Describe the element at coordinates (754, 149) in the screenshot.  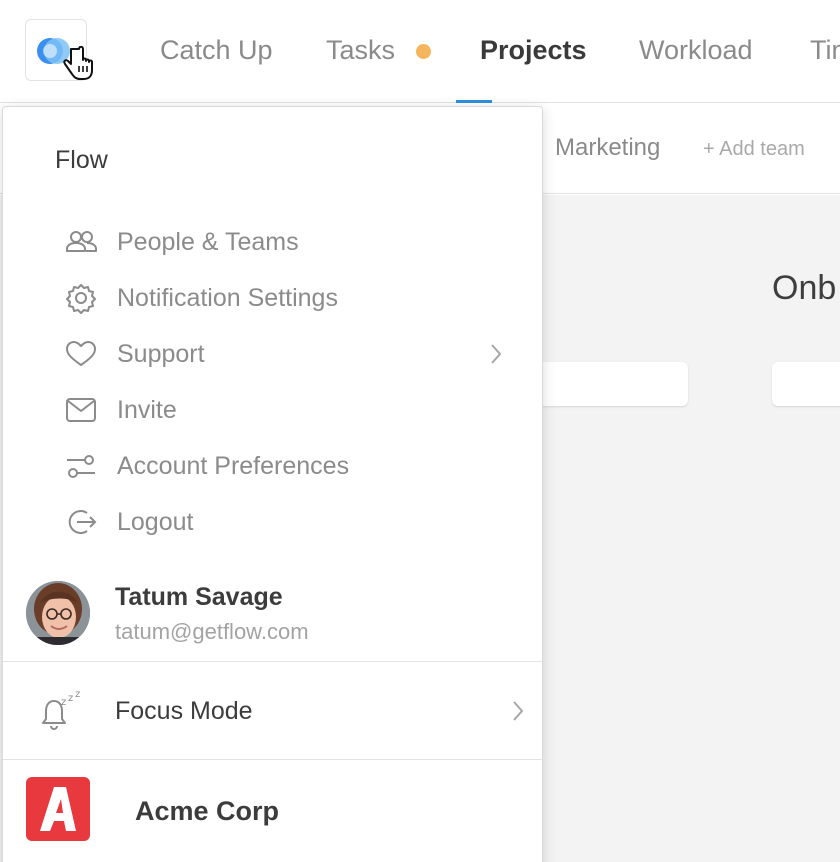
I see `add-team-link: + Add team` at that location.